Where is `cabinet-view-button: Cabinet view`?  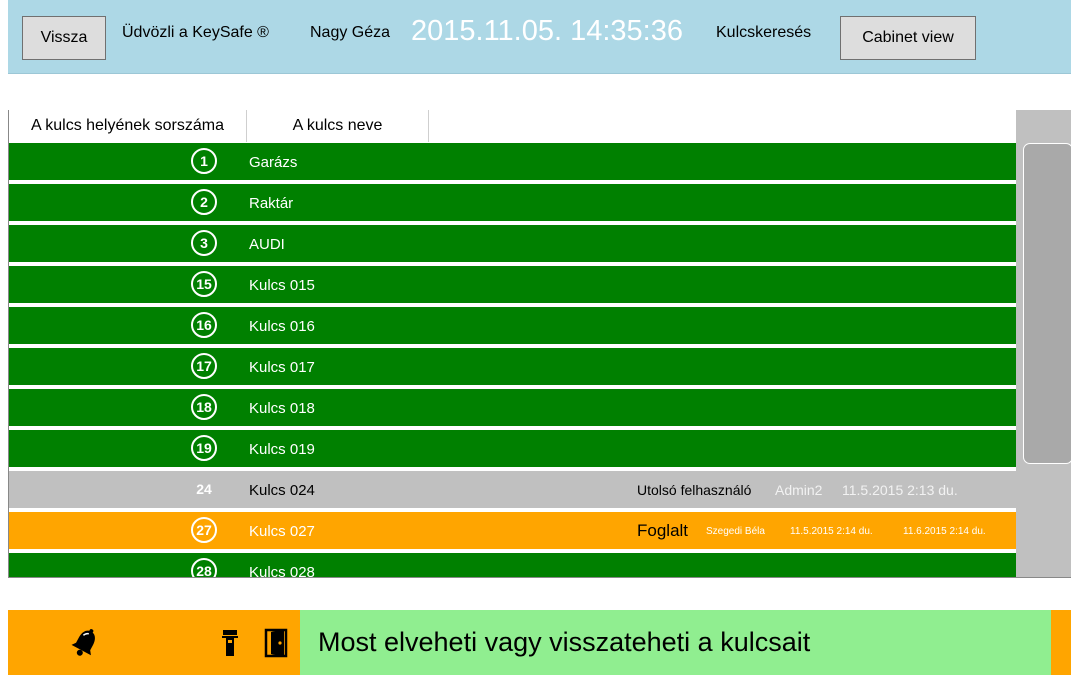 cabinet-view-button: Cabinet view is located at coordinates (908, 38).